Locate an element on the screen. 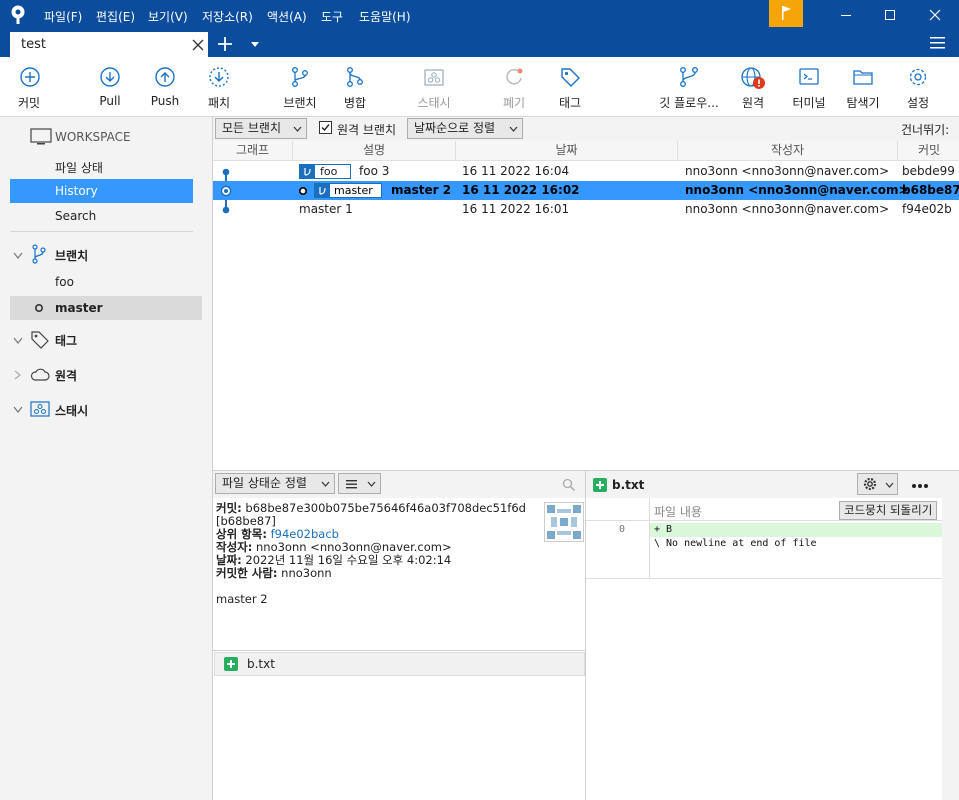  diff-line-added is located at coordinates (796, 530).